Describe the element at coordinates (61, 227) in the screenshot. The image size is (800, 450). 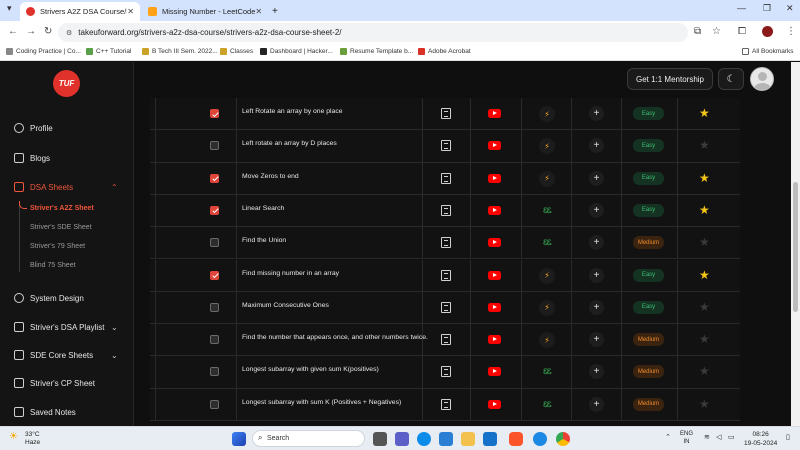
I see `sidebar-subitem-sde: Striver's SDE Sheet` at that location.